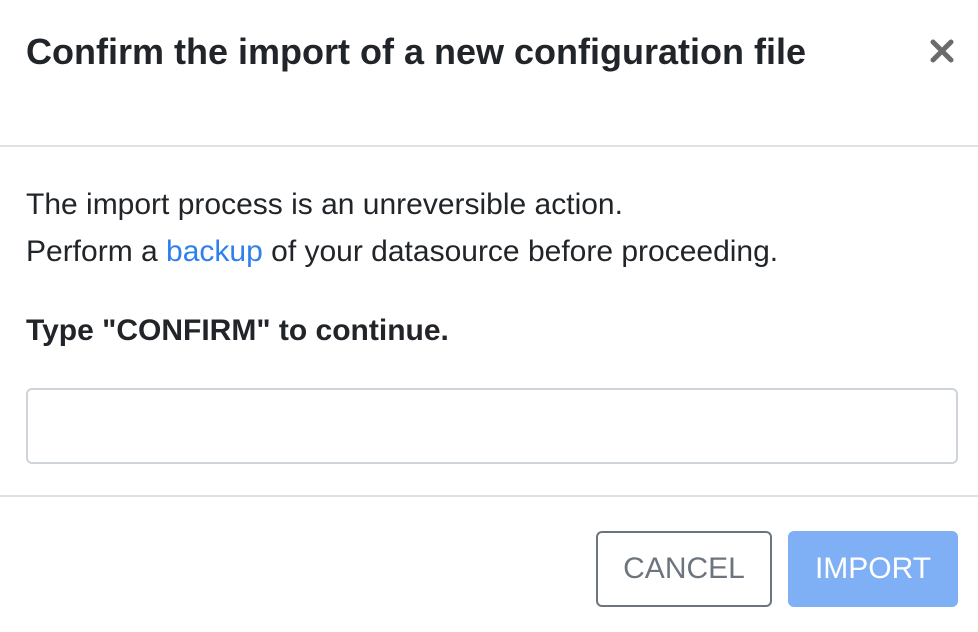 This screenshot has height=632, width=978. Describe the element at coordinates (520, 251) in the screenshot. I see `backup-advice-suffix: of your datasource before proceeding.` at that location.